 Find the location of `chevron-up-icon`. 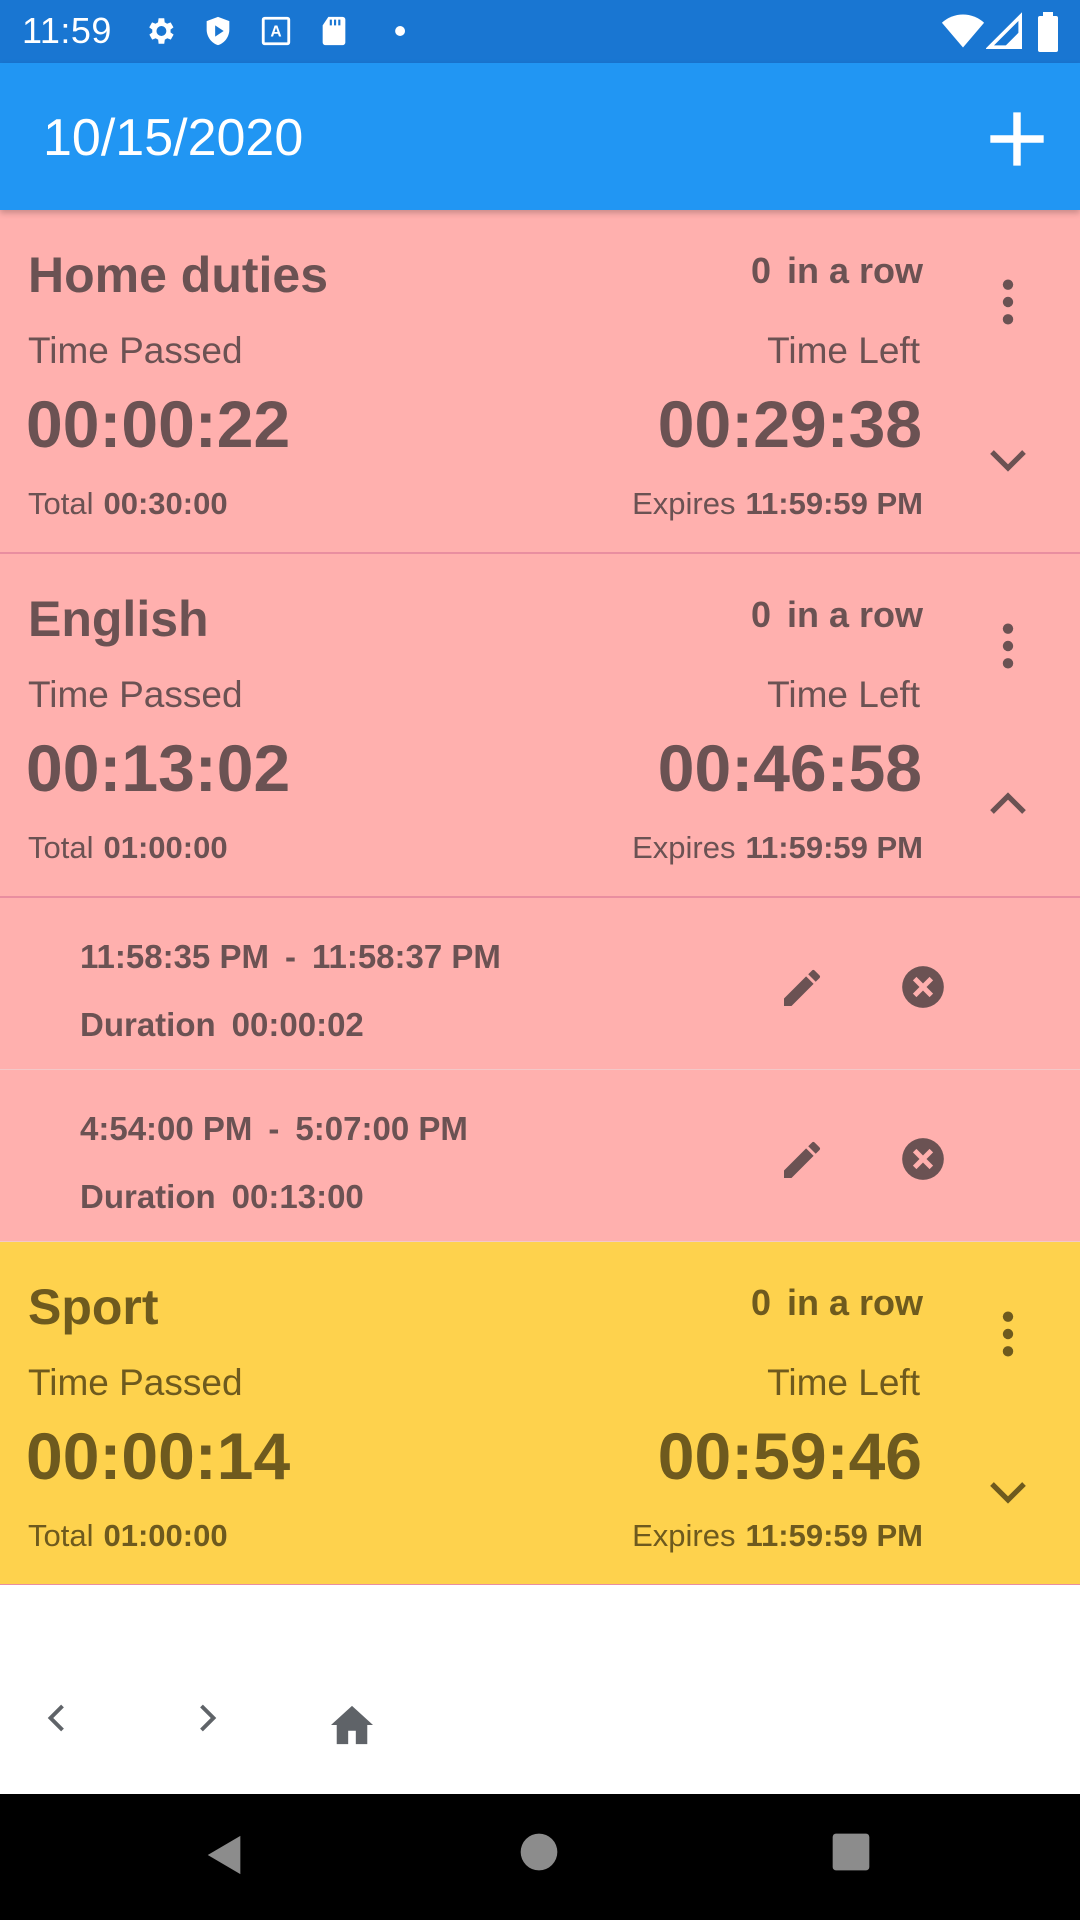

chevron-up-icon is located at coordinates (1008, 804).